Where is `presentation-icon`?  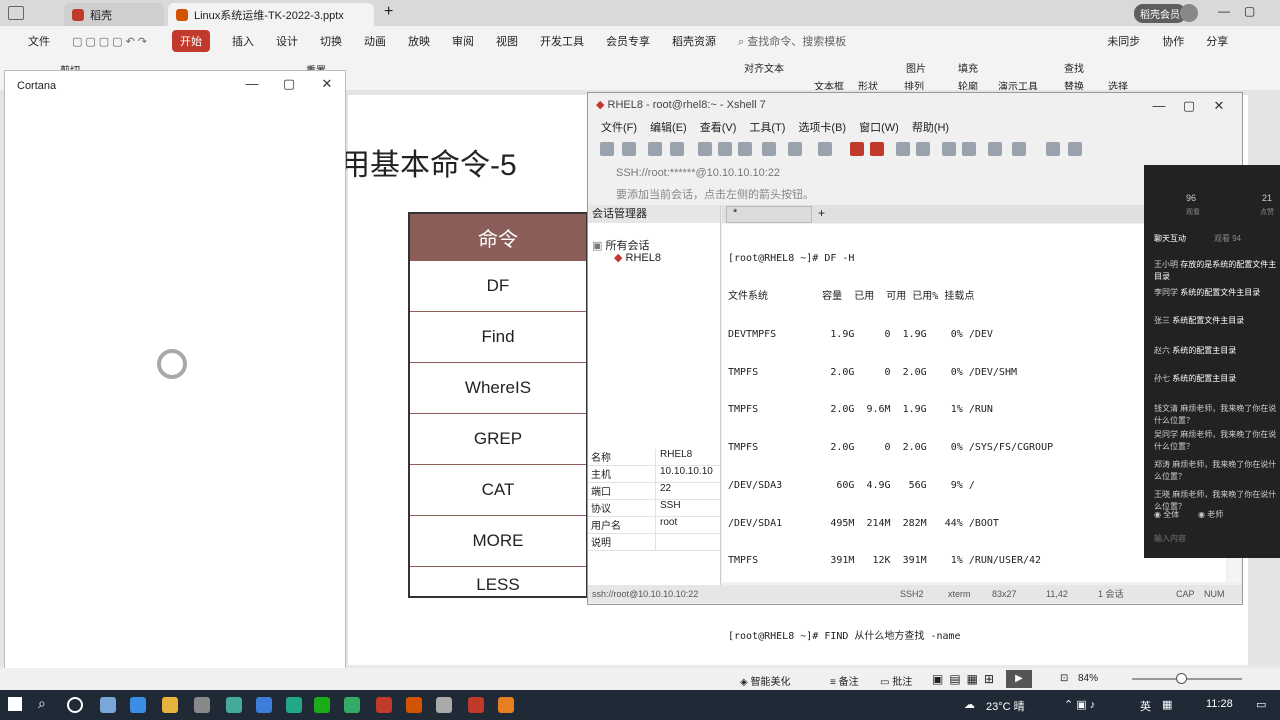
presentation-icon is located at coordinates (414, 705).